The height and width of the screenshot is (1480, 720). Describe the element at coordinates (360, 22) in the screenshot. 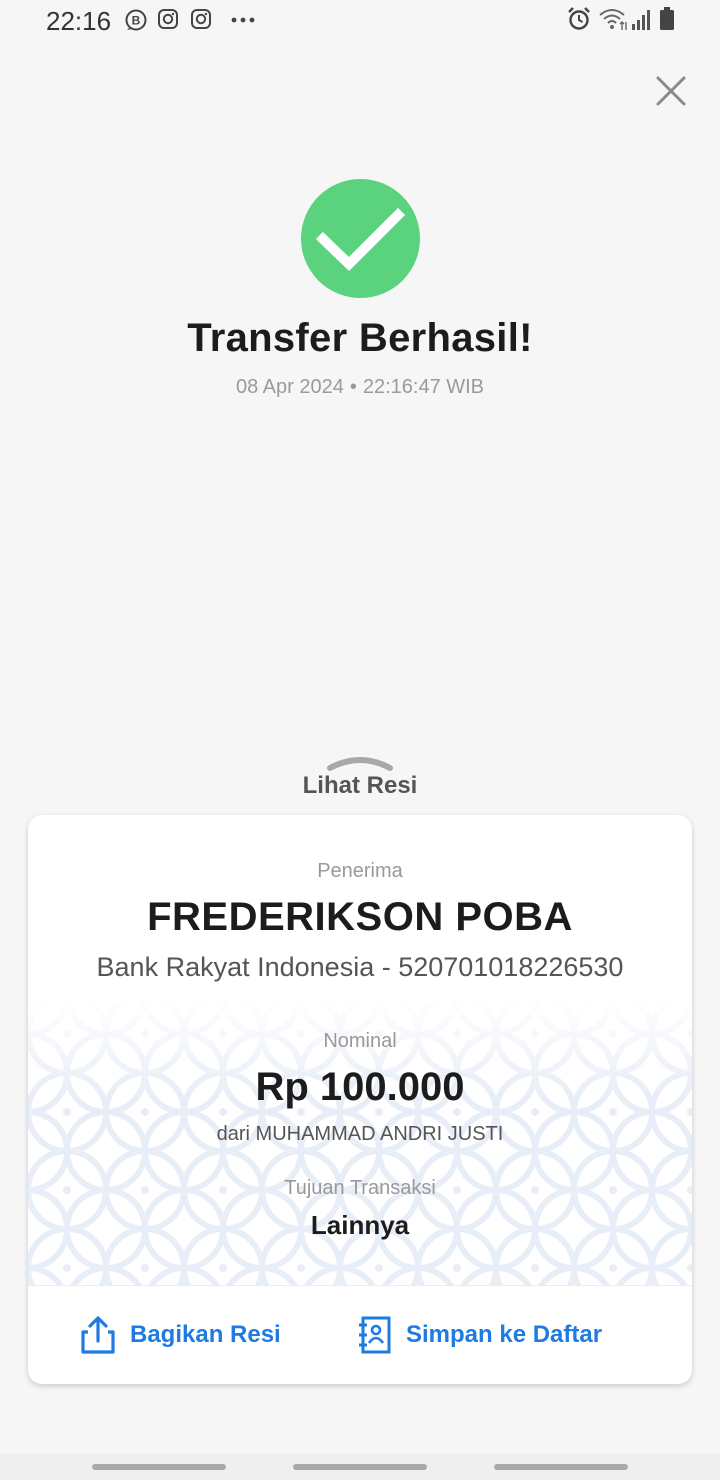

I see `status-bar: 22:16 B` at that location.